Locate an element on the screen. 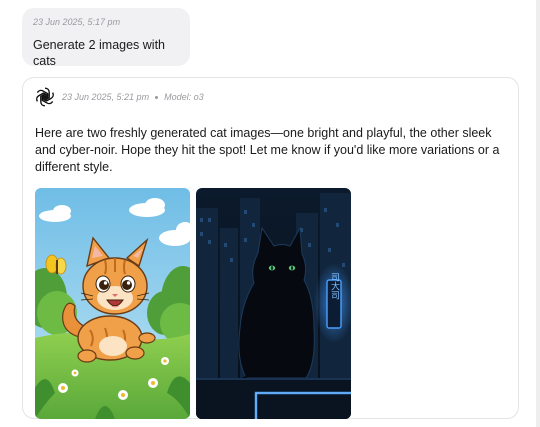  assistant-message-meta: 23 Jun 2025, 5:21 pm Model: o3 is located at coordinates (118, 97).